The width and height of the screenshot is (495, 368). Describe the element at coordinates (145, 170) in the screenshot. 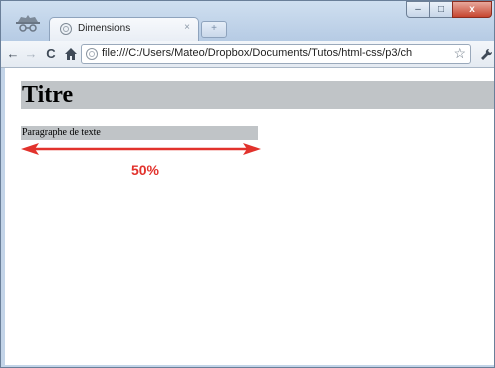

I see `width-percentage-label: 50%` at that location.